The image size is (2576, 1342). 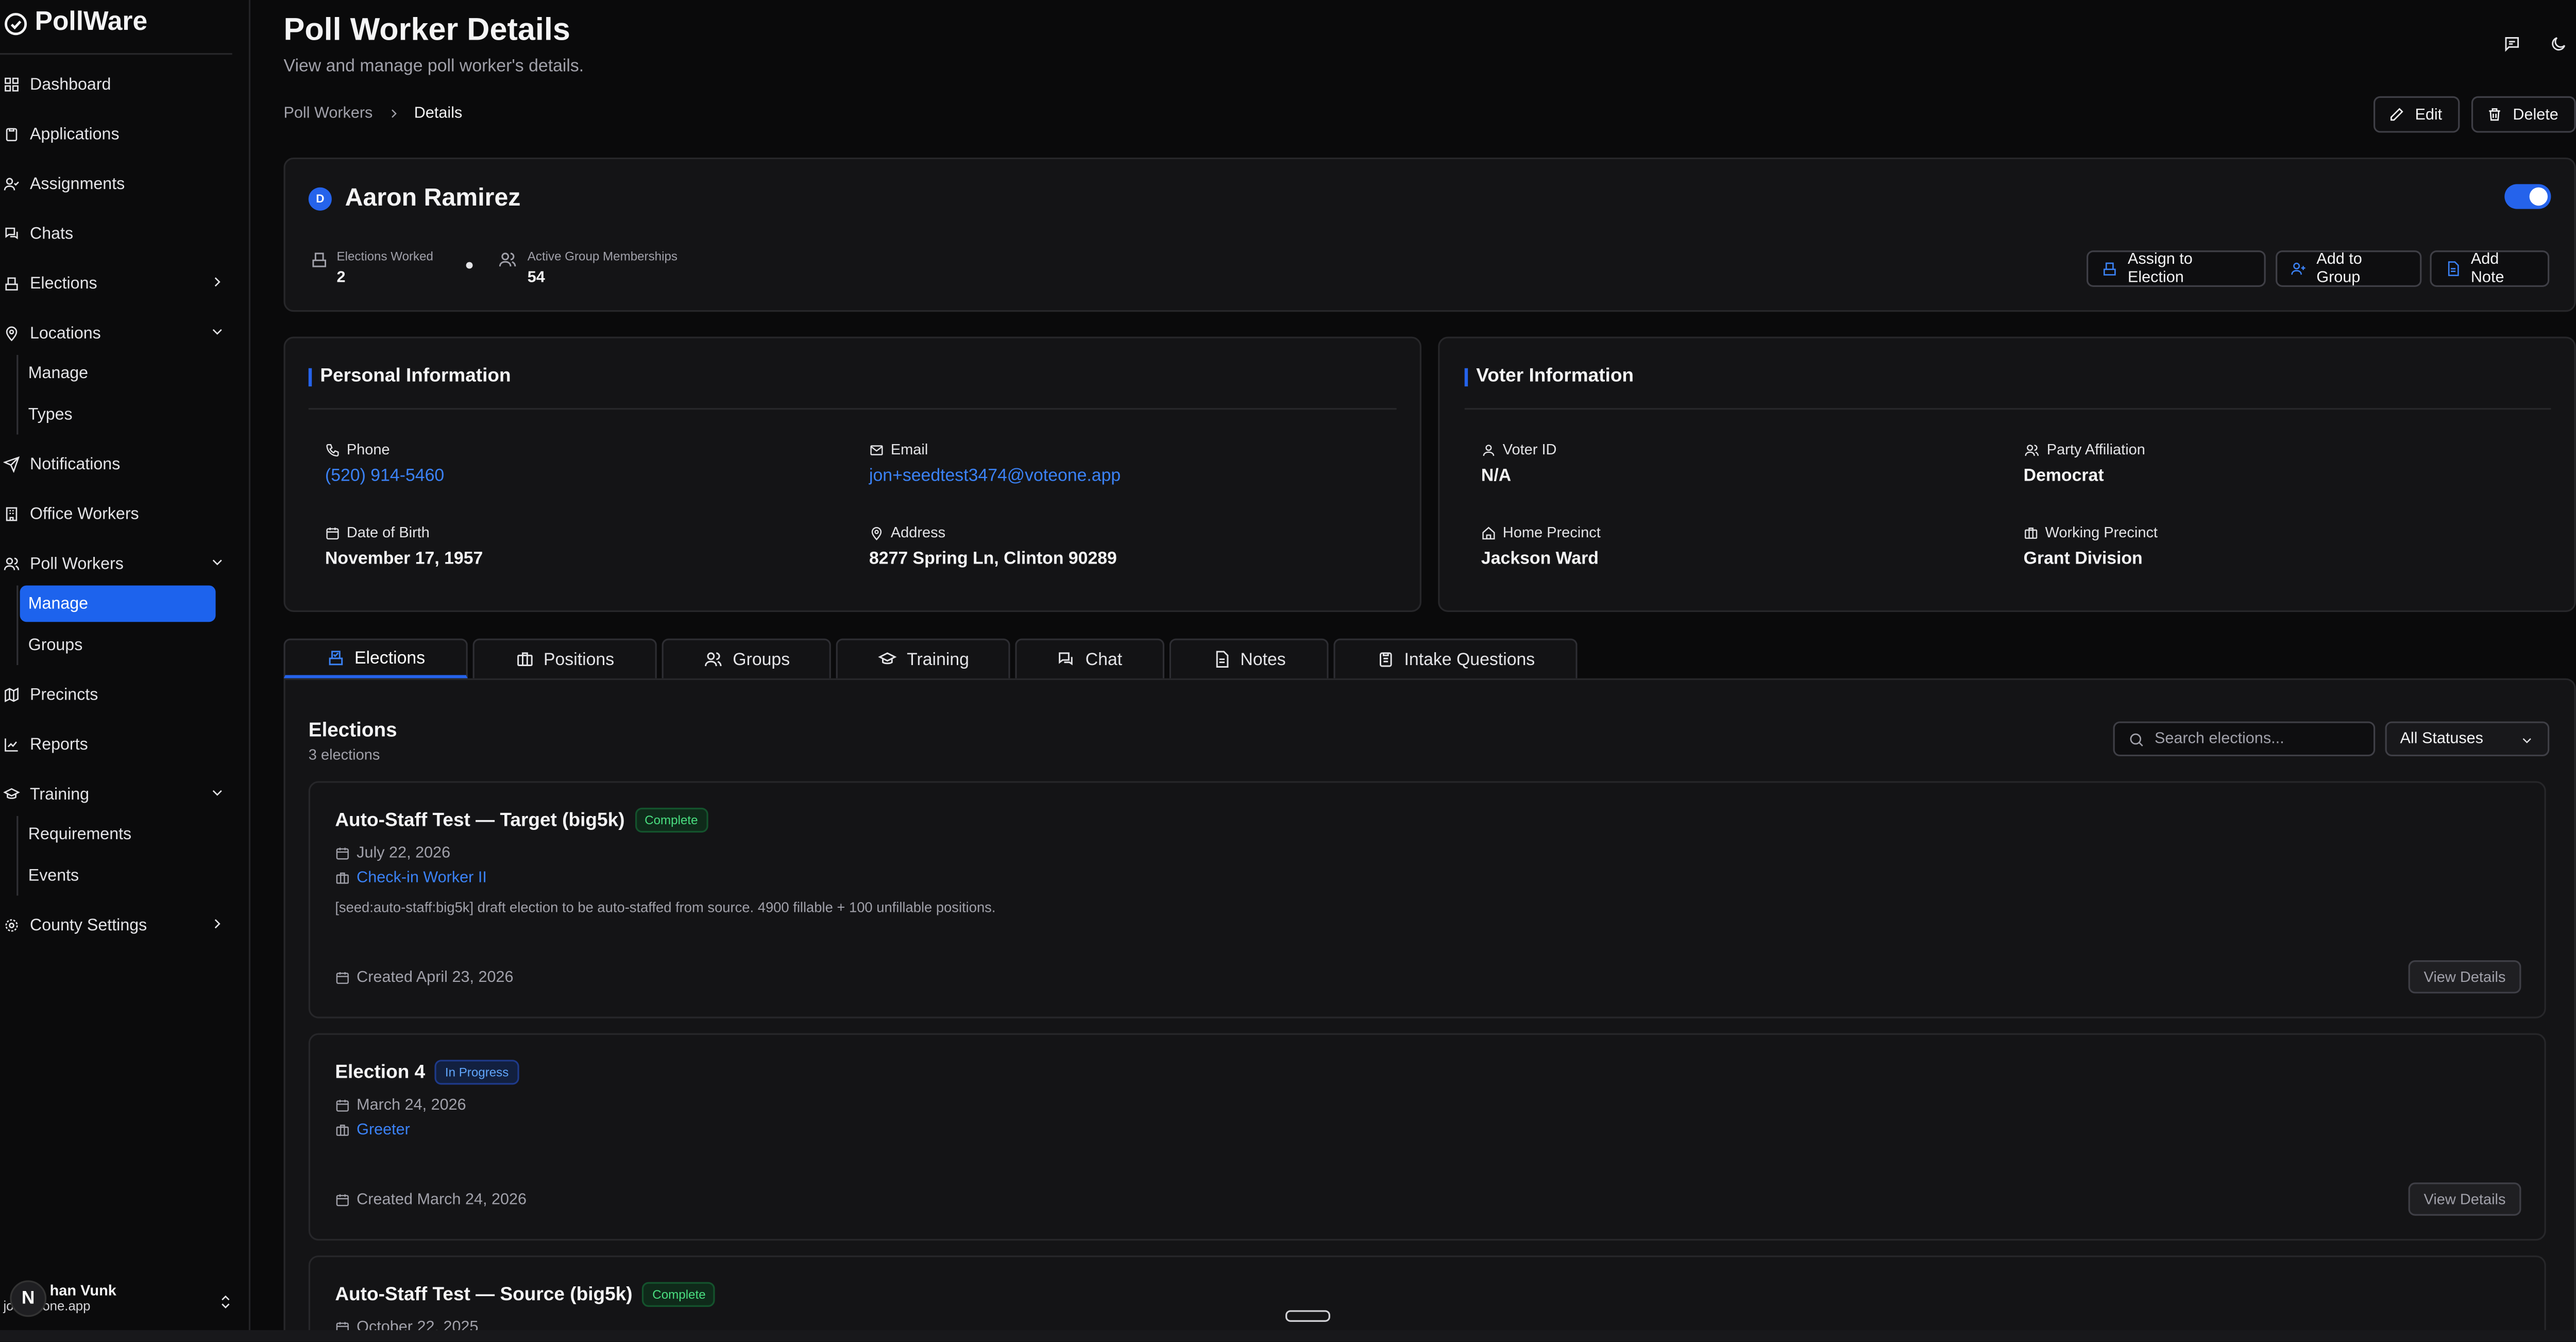 I want to click on stat-label-groups: Active Group Memberships, so click(x=602, y=256).